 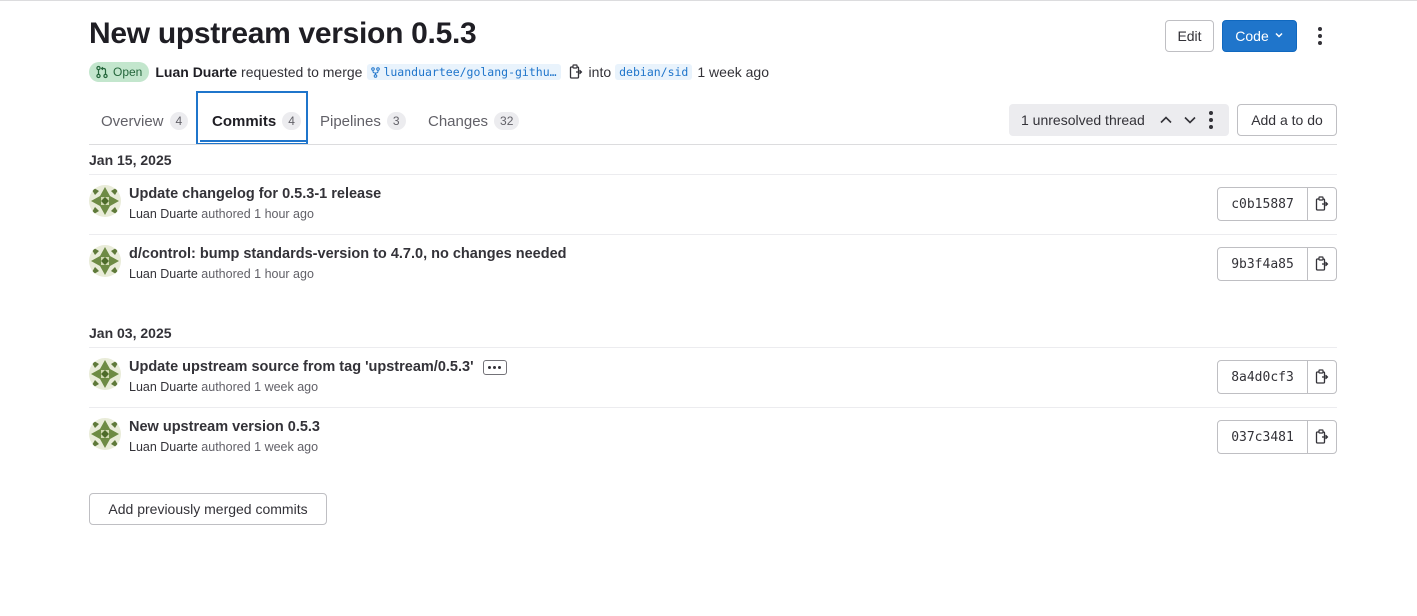 I want to click on status-badge: Open, so click(x=119, y=72).